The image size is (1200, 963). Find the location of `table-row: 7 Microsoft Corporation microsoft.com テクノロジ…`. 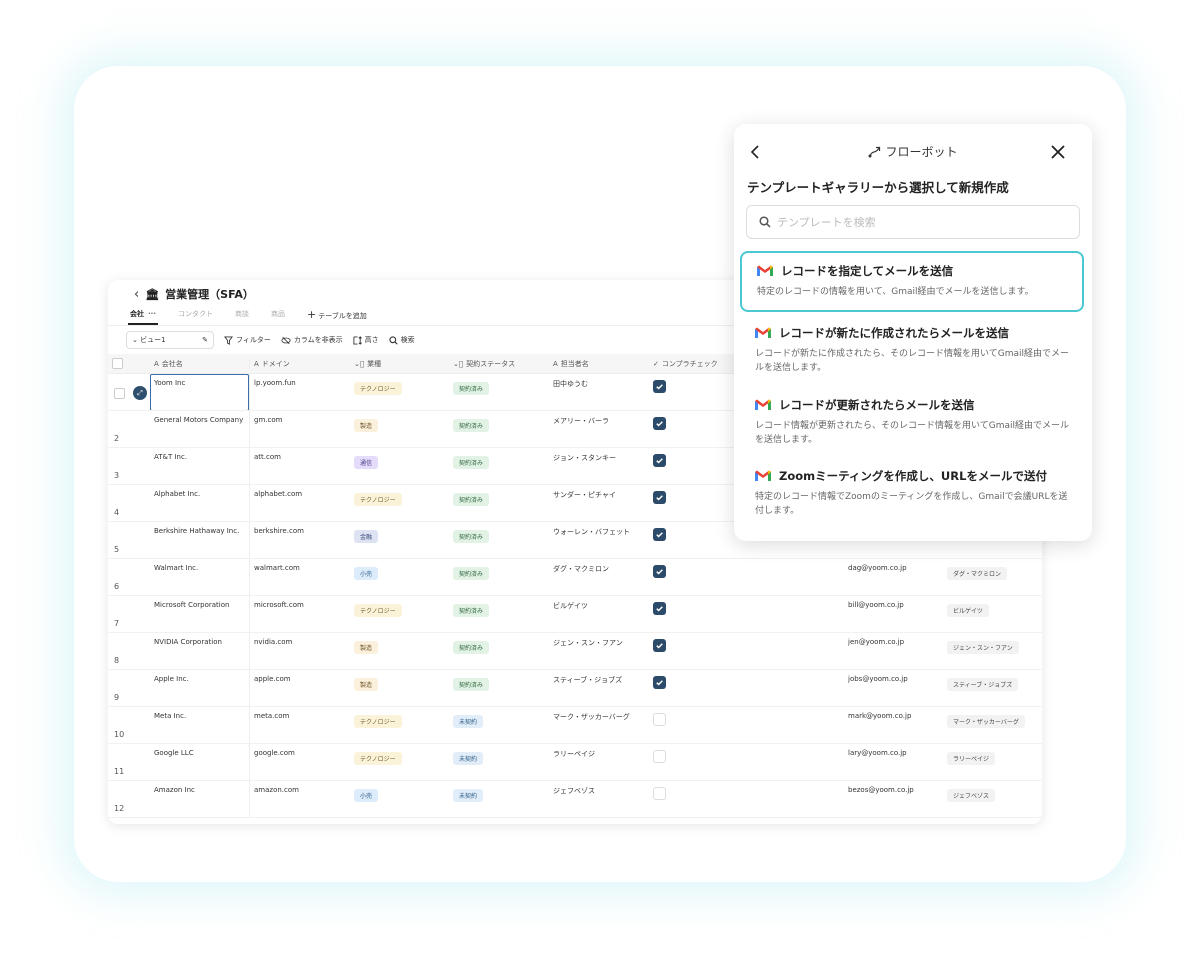

table-row: 7 Microsoft Corporation microsoft.com テクノロジ… is located at coordinates (575, 614).